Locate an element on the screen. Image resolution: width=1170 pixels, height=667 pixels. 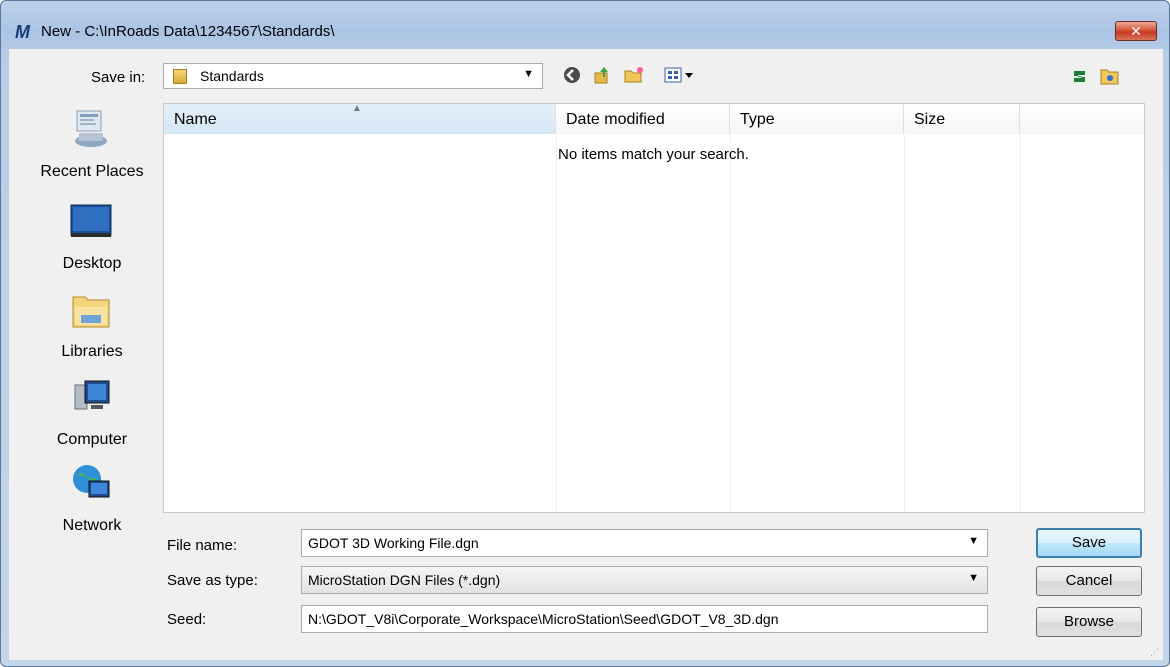
recent-places-icon is located at coordinates (91, 127).